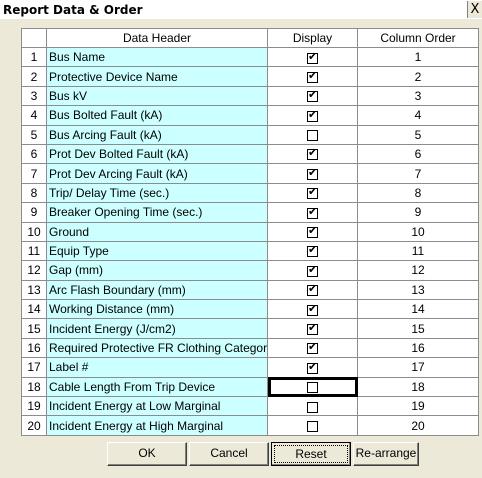  What do you see at coordinates (418, 251) in the screenshot?
I see `column-order-cell: 11` at bounding box center [418, 251].